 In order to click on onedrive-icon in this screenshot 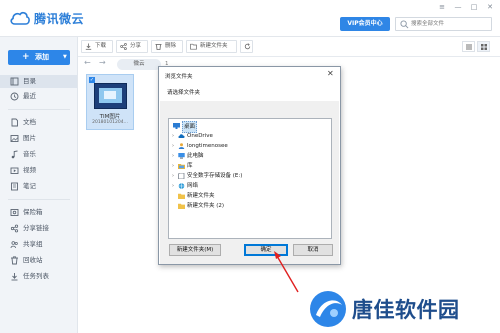, I will do `click(181, 136)`.